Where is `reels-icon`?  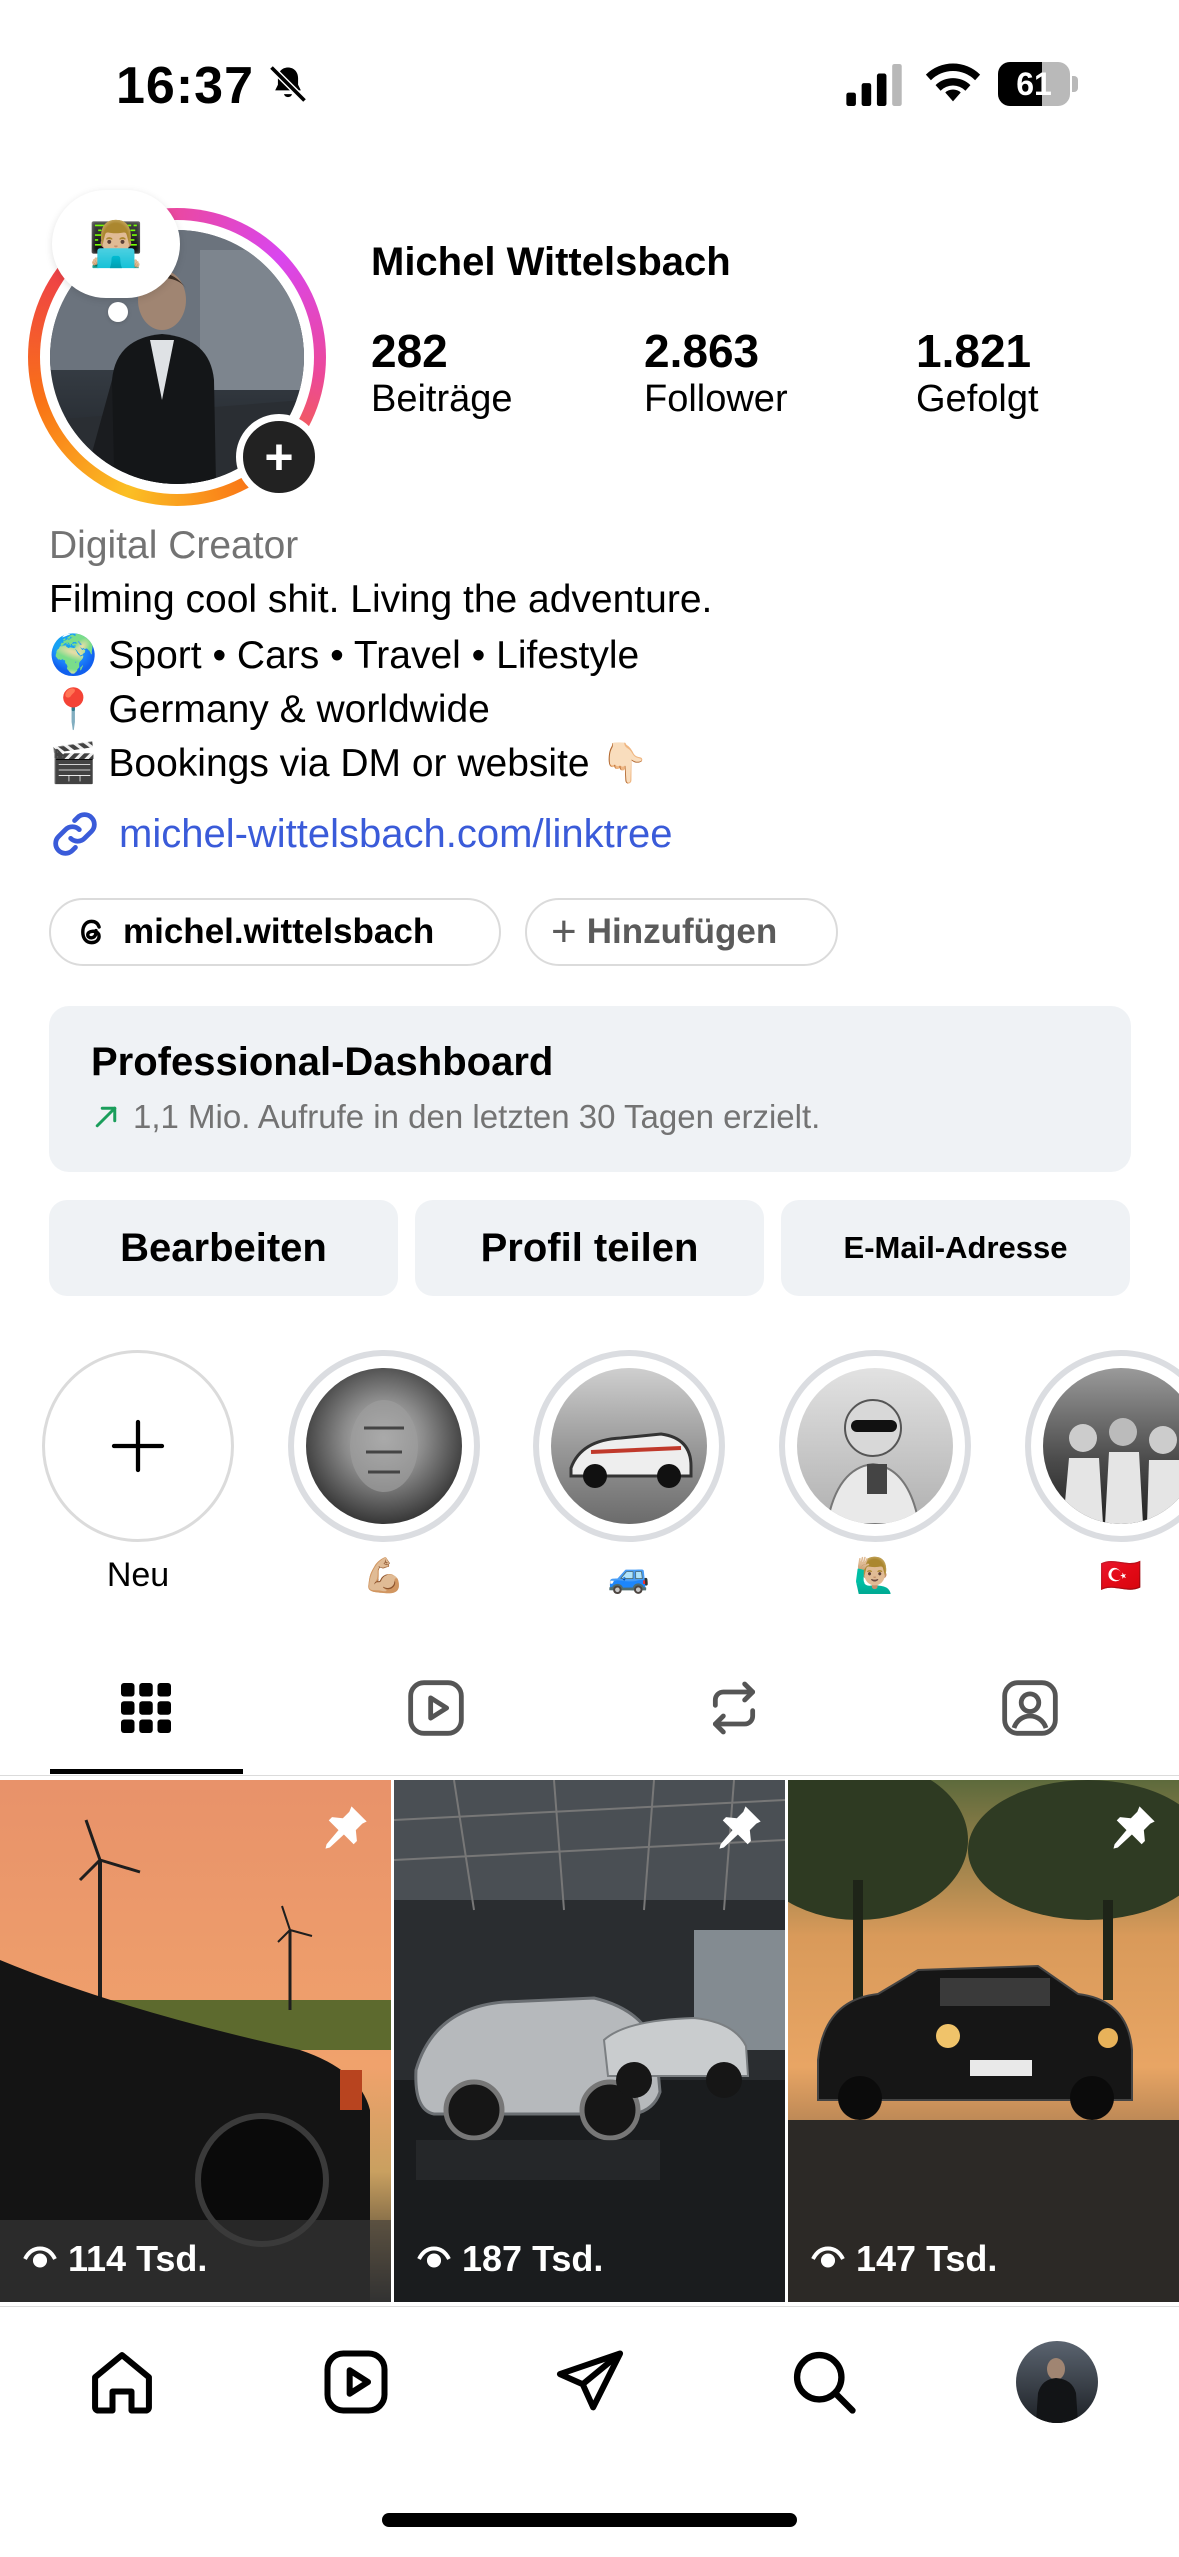
reels-icon is located at coordinates (356, 2382).